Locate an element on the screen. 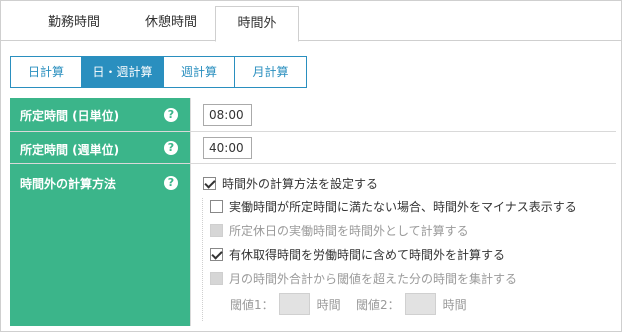 The image size is (622, 332). overtime-method-label: 時間外の計算方法 is located at coordinates (68, 184).